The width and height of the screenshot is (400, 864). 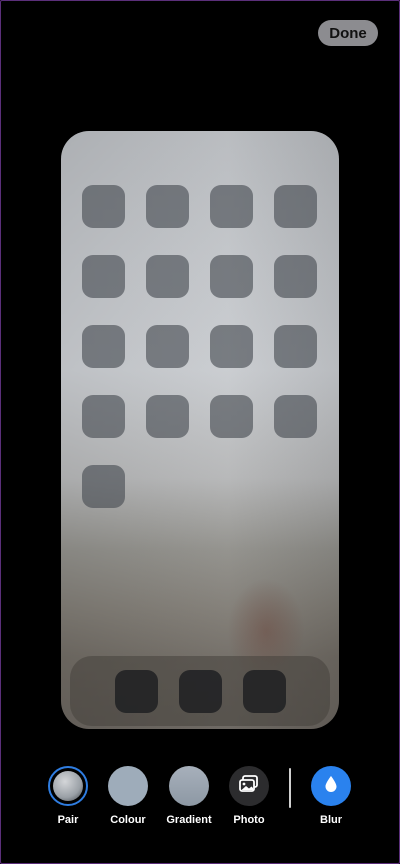 I want to click on gradient-label: Gradient, so click(x=189, y=820).